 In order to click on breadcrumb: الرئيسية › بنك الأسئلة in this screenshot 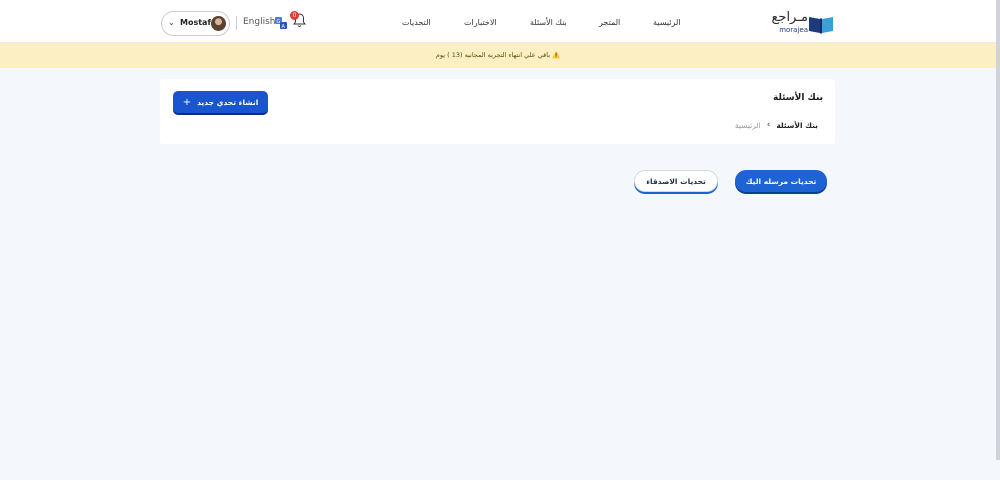, I will do `click(776, 125)`.